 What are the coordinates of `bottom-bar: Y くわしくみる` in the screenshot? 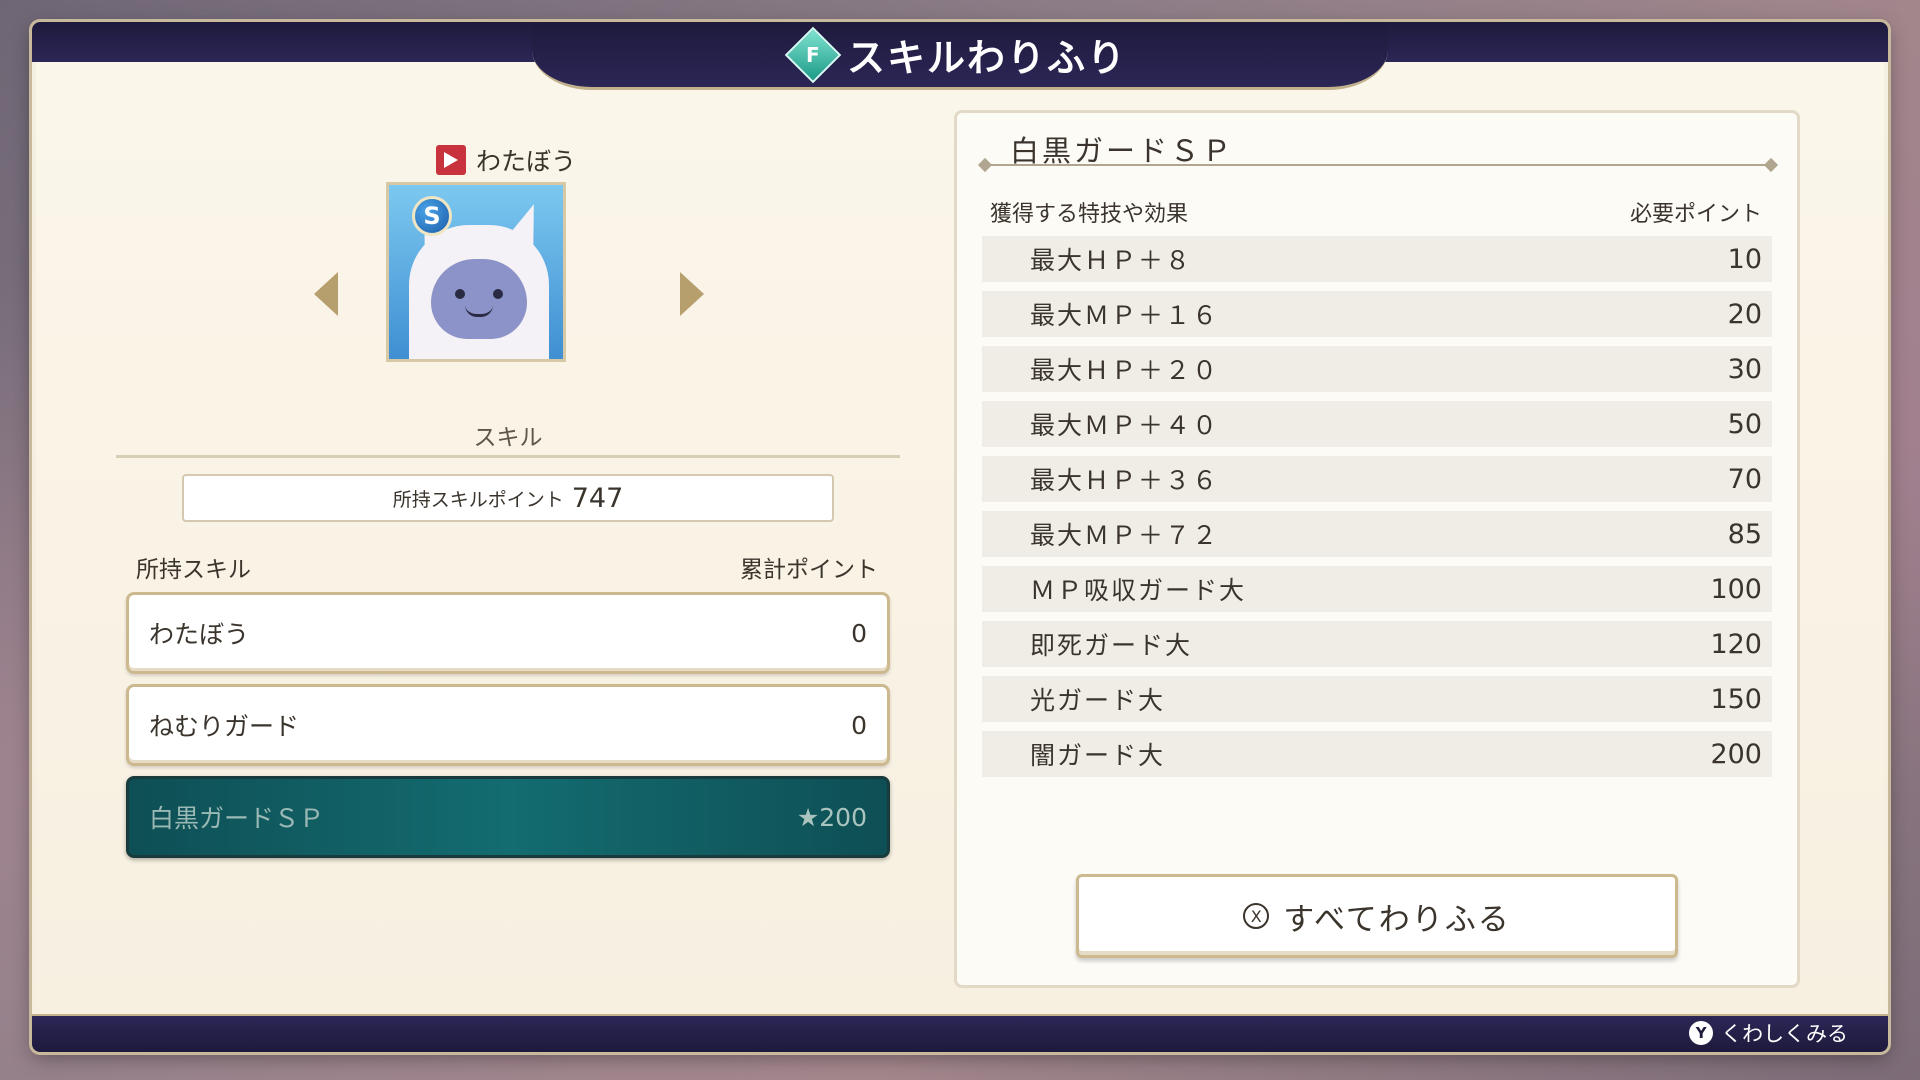 It's located at (960, 1033).